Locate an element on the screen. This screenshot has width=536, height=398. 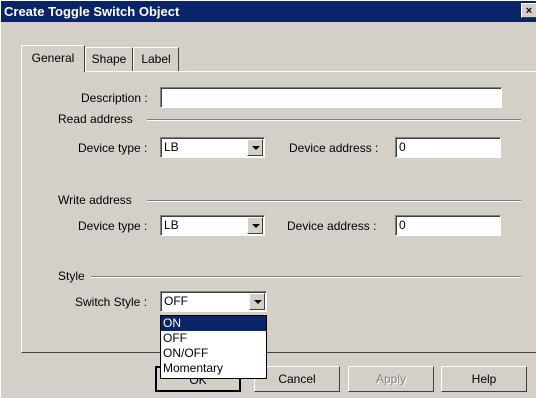
dropdown-option-momentary: Momentary is located at coordinates (213, 368).